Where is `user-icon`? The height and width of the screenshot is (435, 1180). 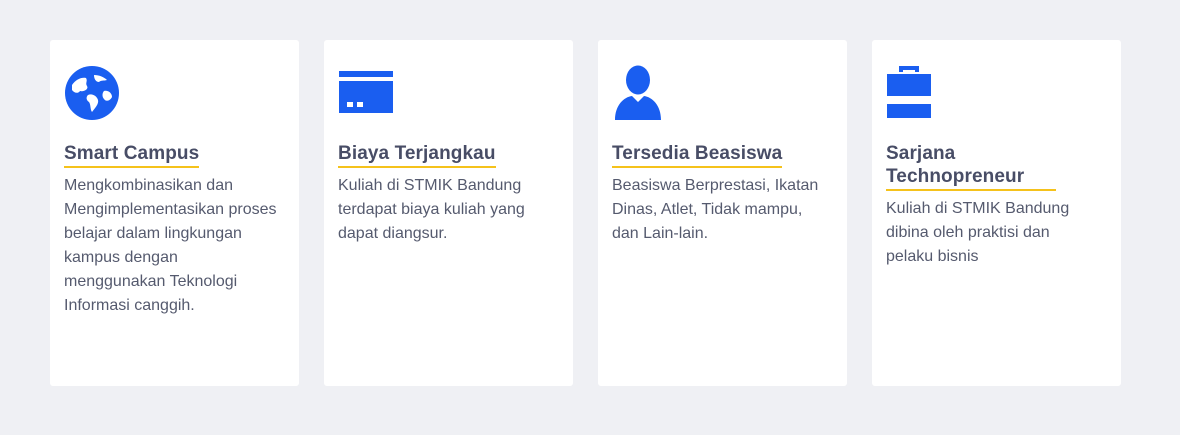
user-icon is located at coordinates (642, 93).